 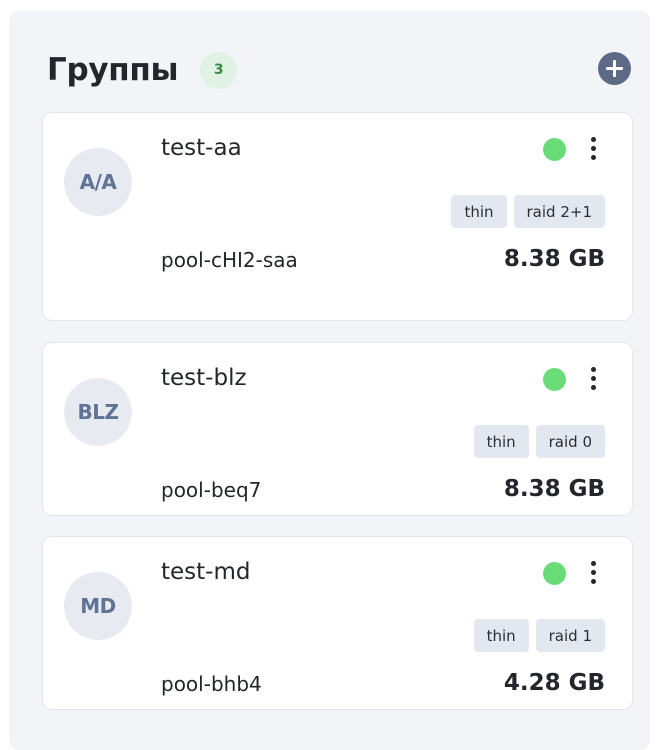 What do you see at coordinates (201, 148) in the screenshot?
I see `group-name: test-aa` at bounding box center [201, 148].